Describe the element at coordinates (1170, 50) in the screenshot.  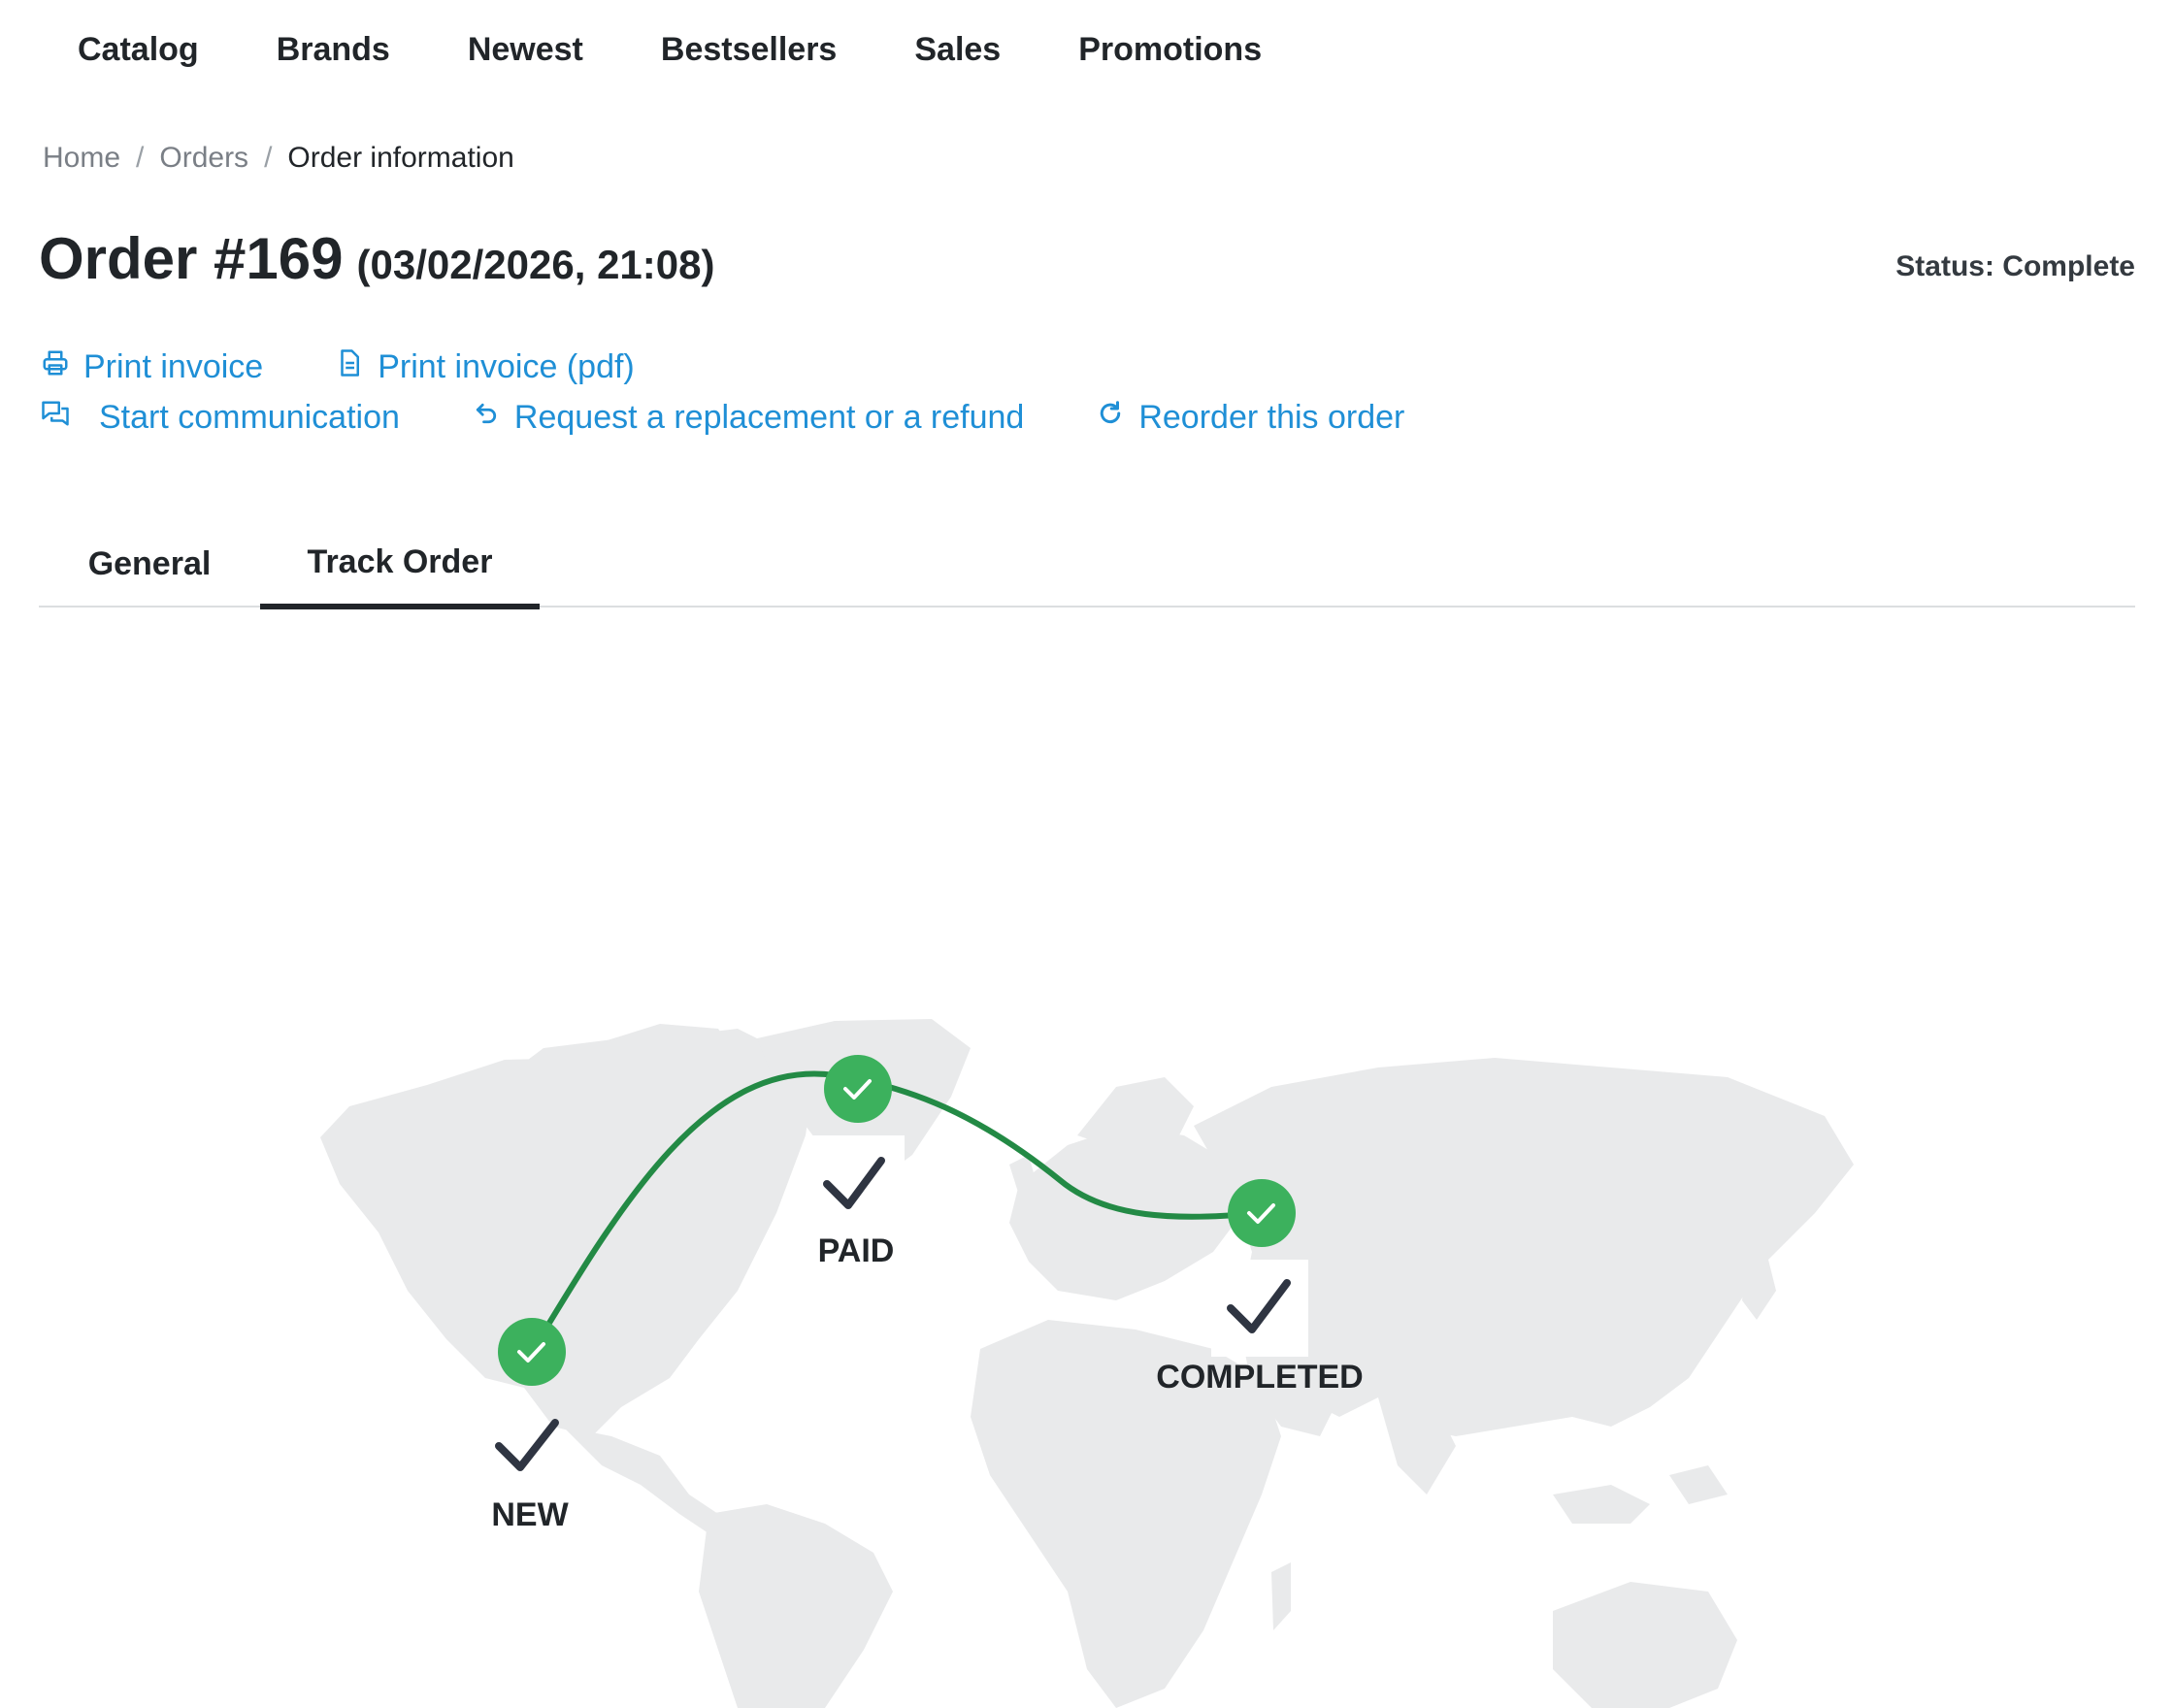
I see `nav-promotions: Promotions` at that location.